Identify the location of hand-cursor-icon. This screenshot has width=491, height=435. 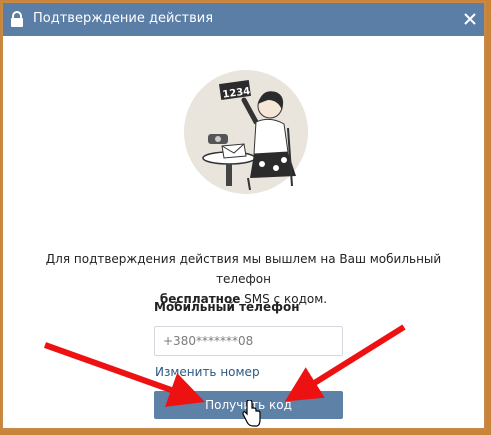
(251, 413).